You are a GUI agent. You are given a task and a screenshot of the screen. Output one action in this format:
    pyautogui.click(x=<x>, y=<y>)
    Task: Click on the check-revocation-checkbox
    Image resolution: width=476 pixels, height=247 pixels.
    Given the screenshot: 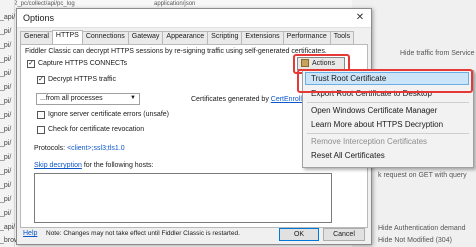 What is the action you would take?
    pyautogui.click(x=41, y=130)
    